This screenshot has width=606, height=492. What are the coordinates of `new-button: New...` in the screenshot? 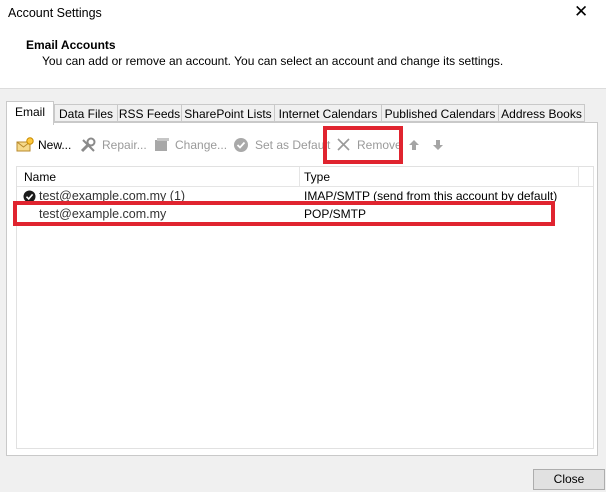 It's located at (43, 145).